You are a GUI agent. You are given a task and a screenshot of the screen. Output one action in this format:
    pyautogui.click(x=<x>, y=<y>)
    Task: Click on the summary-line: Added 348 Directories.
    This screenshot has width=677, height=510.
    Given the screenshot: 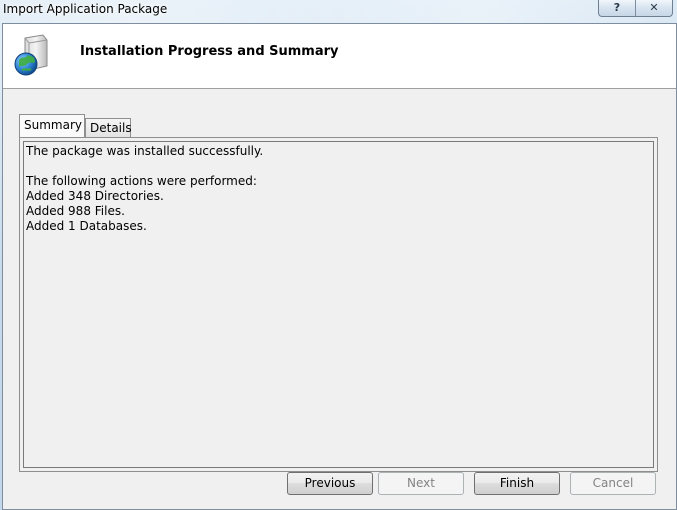 What is the action you would take?
    pyautogui.click(x=95, y=196)
    